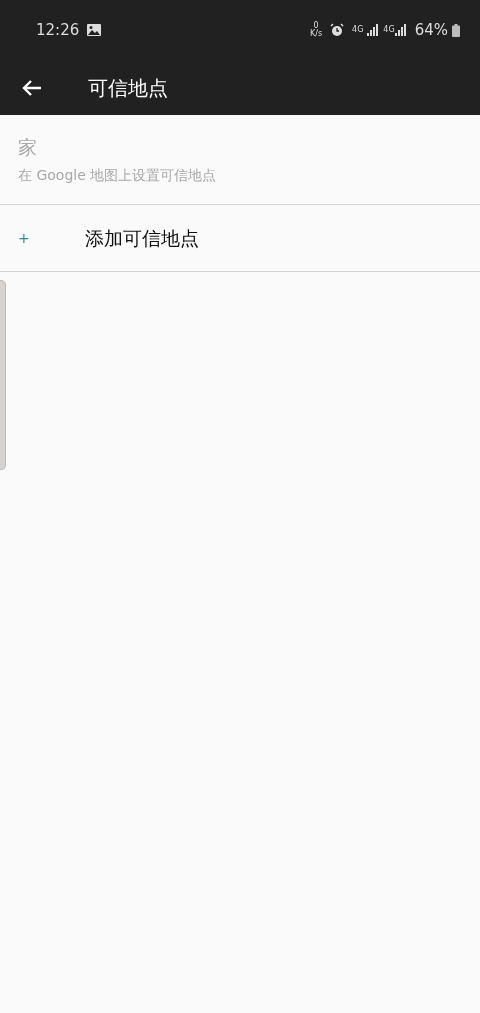 Image resolution: width=480 pixels, height=1013 pixels. I want to click on speed-unit: K/s, so click(316, 34).